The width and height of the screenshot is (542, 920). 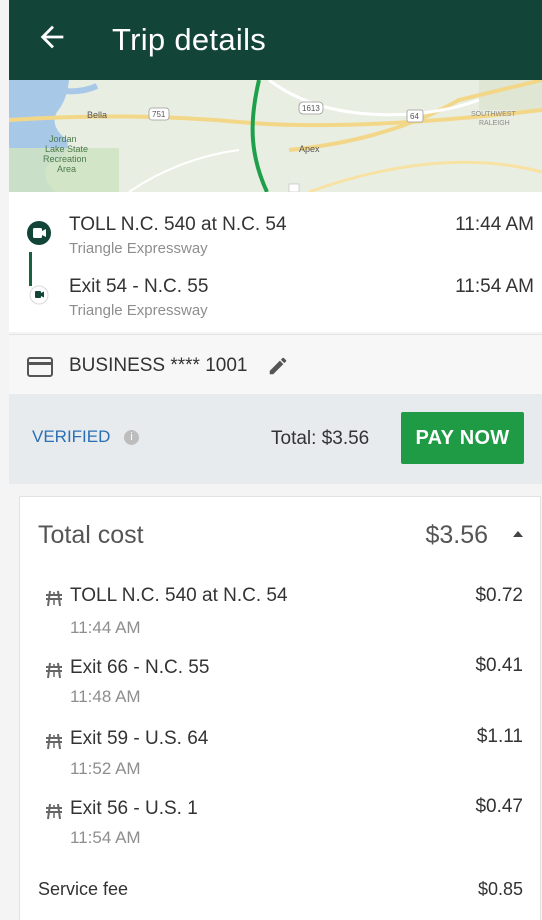 What do you see at coordinates (39, 233) in the screenshot?
I see `start-marker-icon` at bounding box center [39, 233].